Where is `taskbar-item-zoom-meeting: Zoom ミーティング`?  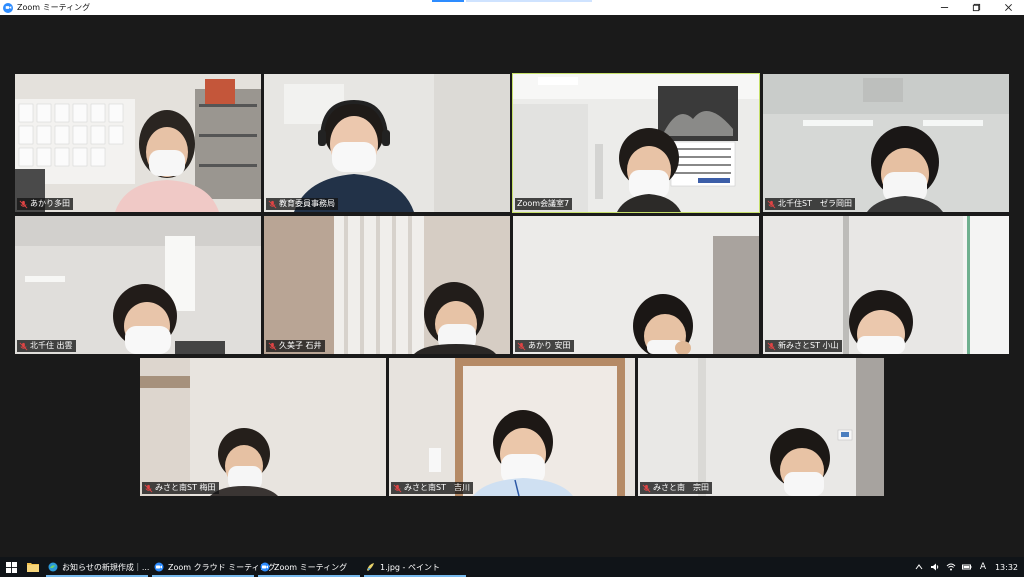
taskbar-item-zoom-meeting: Zoom ミーティング is located at coordinates (309, 567).